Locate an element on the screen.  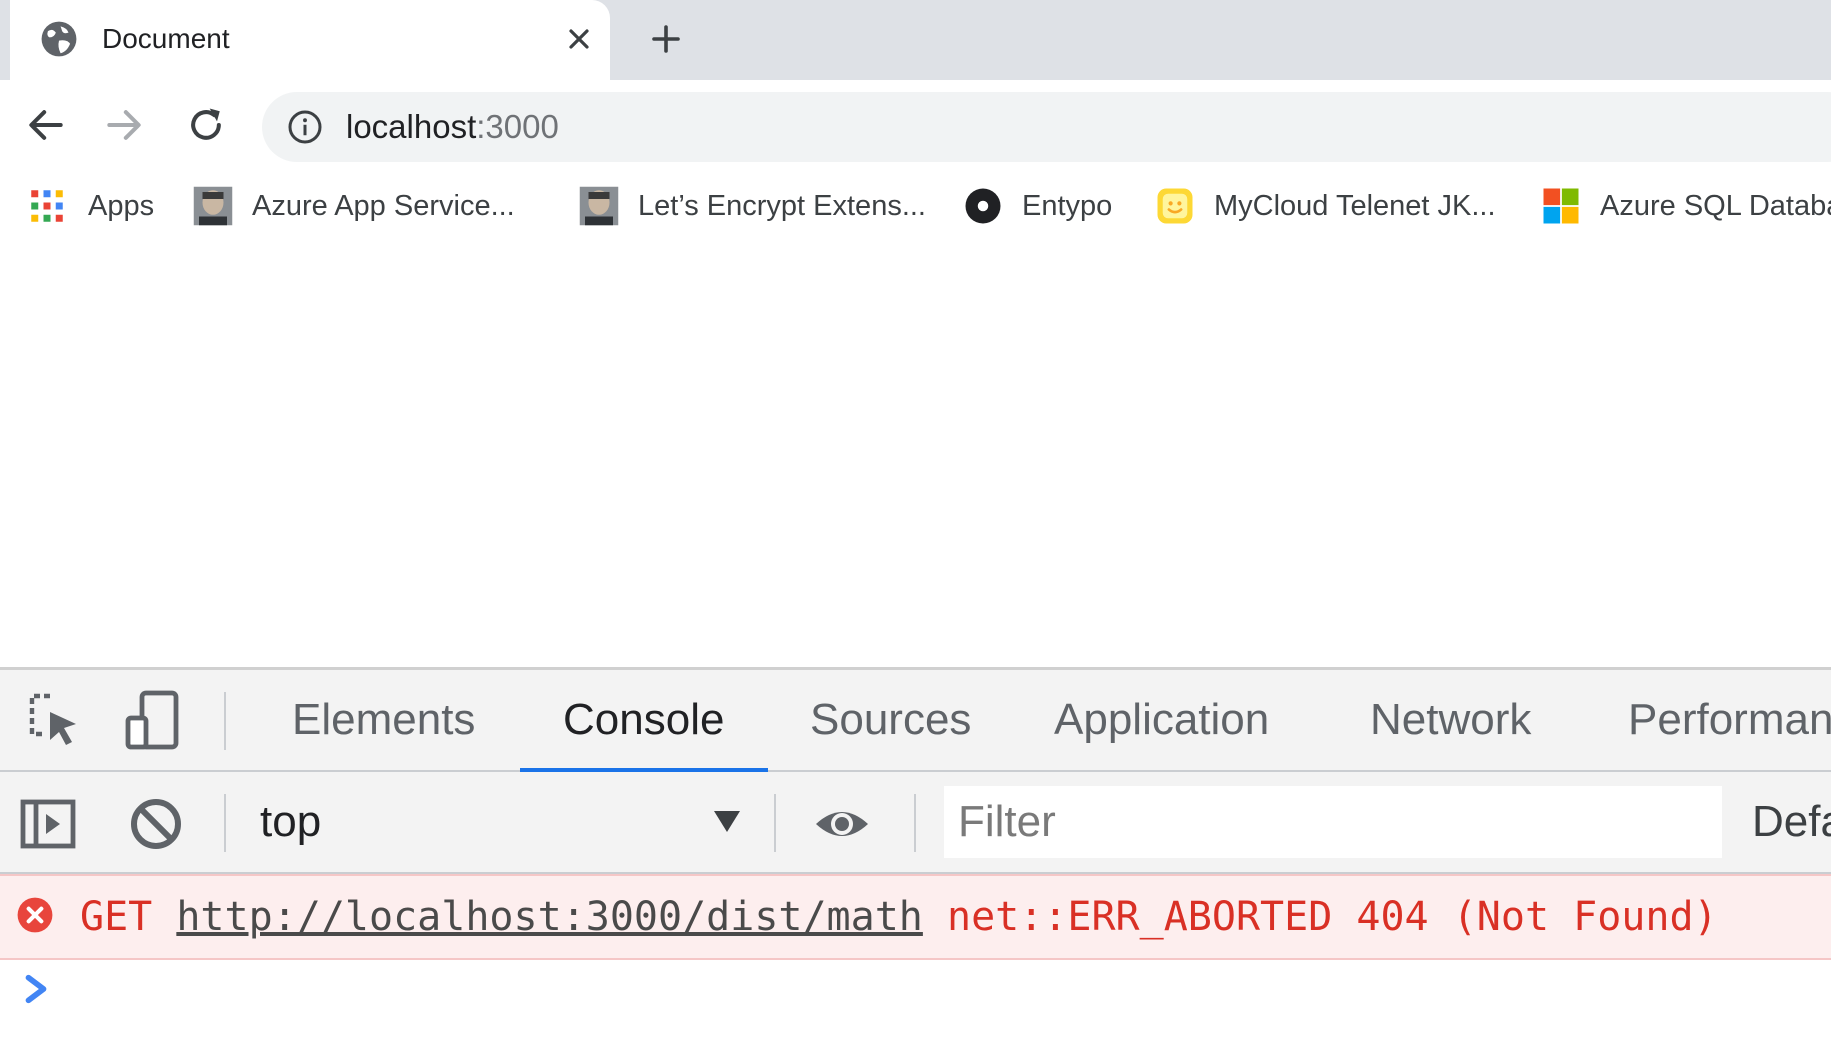
filter-input is located at coordinates (1328, 822).